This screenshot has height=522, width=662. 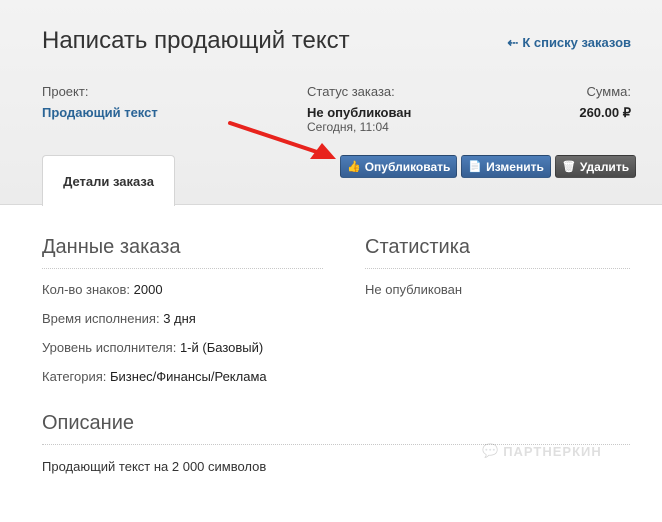 What do you see at coordinates (604, 166) in the screenshot?
I see `delete-button-label: Удалить` at bounding box center [604, 166].